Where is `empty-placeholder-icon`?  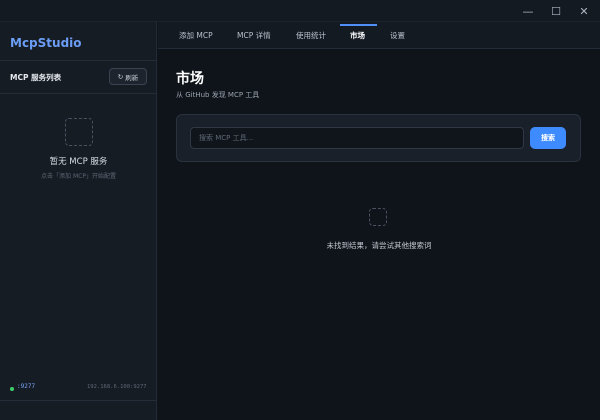
empty-placeholder-icon is located at coordinates (79, 132).